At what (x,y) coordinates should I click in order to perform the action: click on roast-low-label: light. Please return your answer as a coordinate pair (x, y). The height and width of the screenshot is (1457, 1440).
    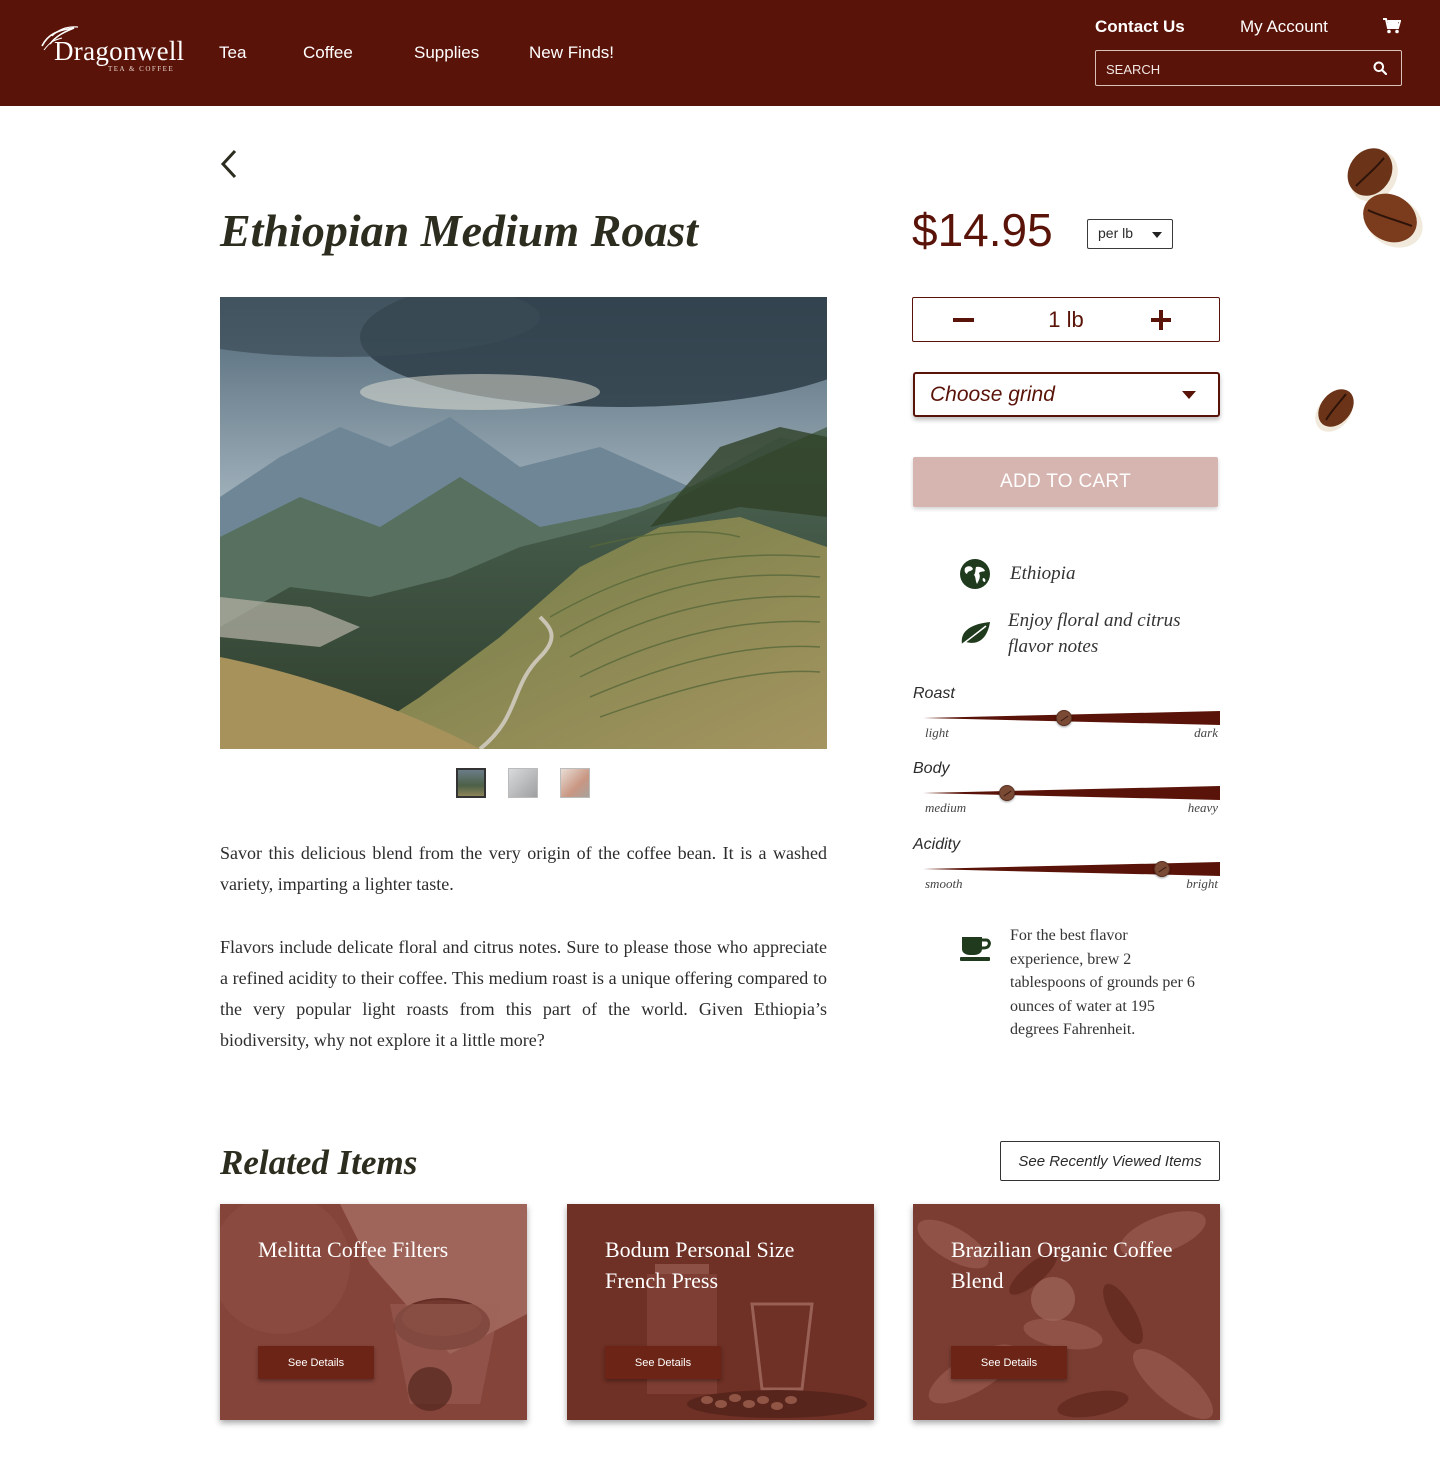
    Looking at the image, I should click on (937, 732).